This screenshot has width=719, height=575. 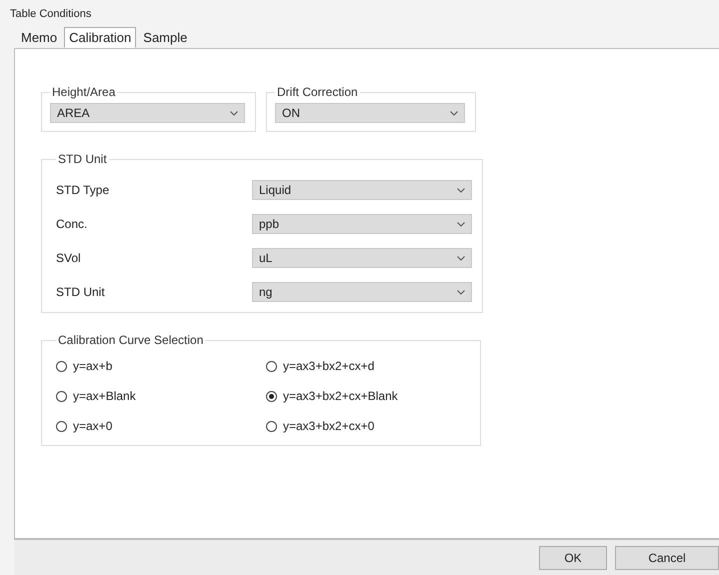 What do you see at coordinates (130, 340) in the screenshot?
I see `group-title: Calibration Curve Selection` at bounding box center [130, 340].